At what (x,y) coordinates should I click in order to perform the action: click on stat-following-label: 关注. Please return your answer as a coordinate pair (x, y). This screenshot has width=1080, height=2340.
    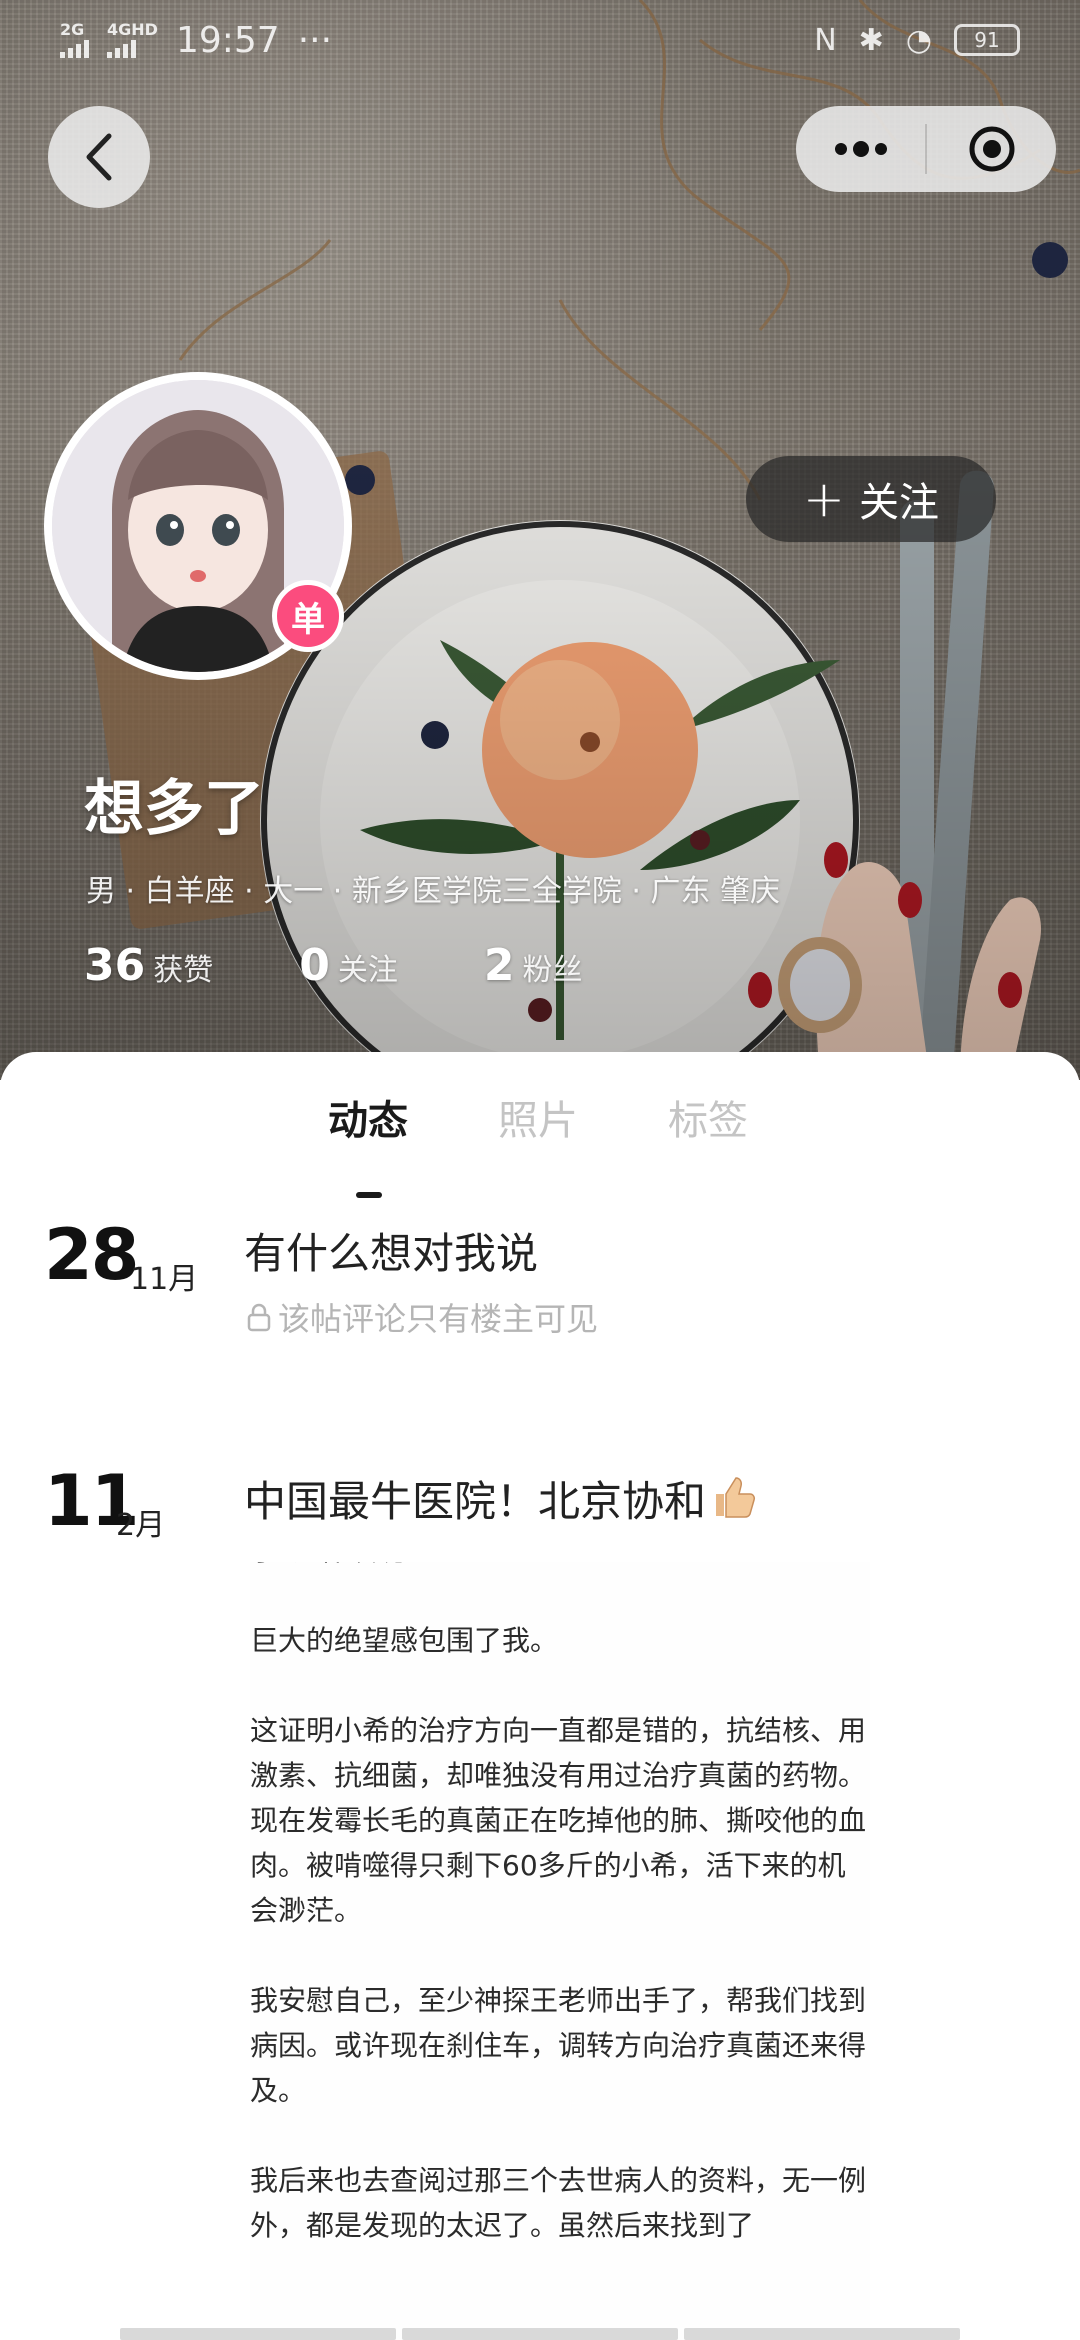
    Looking at the image, I should click on (367, 970).